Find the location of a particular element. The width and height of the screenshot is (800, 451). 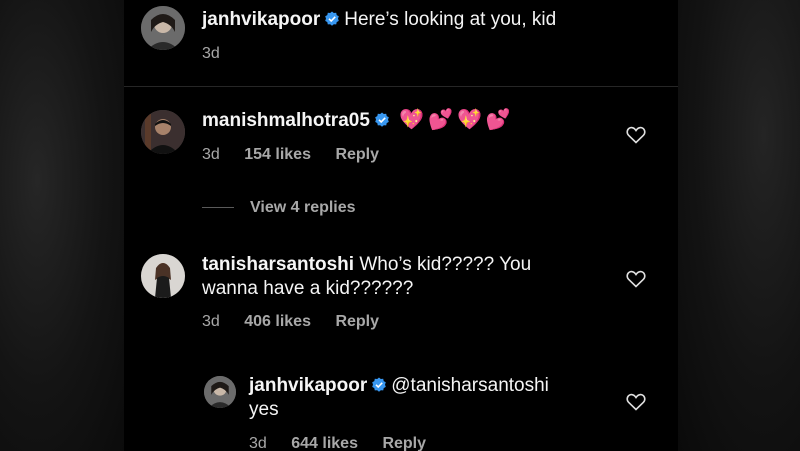

comment-text-row: janhvikapoor Here’s looking at you, kid is located at coordinates (379, 20).